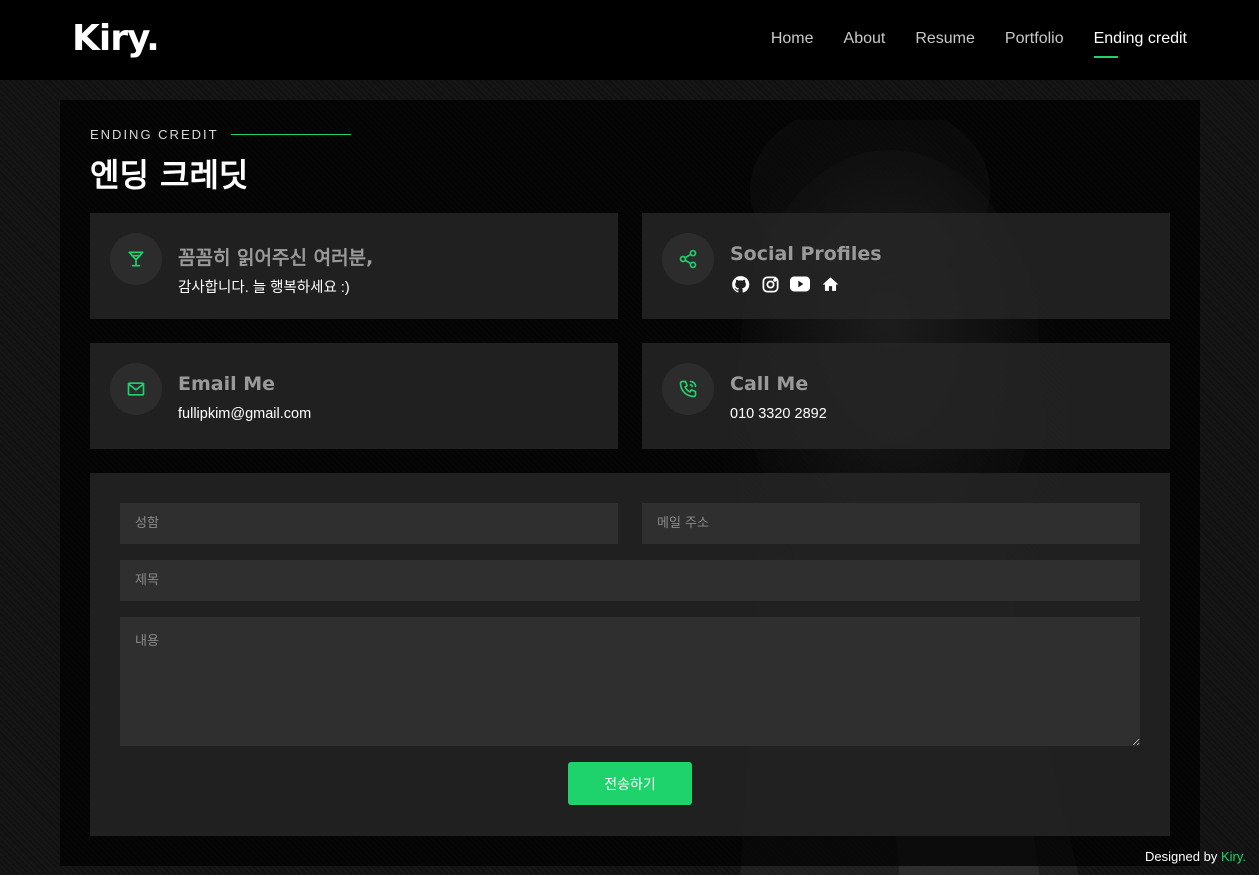  I want to click on nav-resume: Resume, so click(945, 42).